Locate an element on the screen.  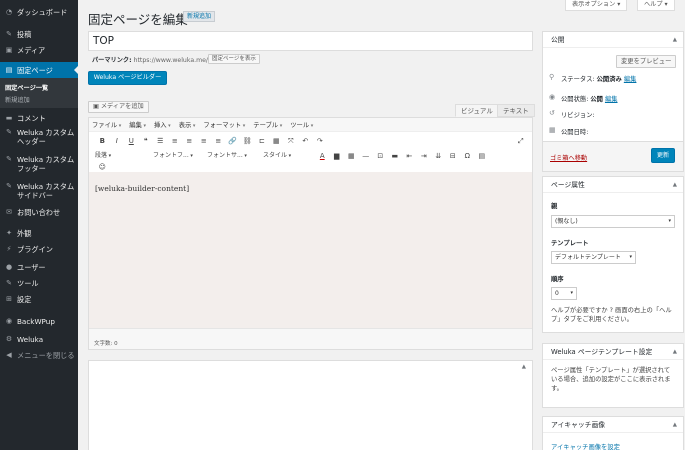
add-new-button: 新規追加 is located at coordinates (199, 16).